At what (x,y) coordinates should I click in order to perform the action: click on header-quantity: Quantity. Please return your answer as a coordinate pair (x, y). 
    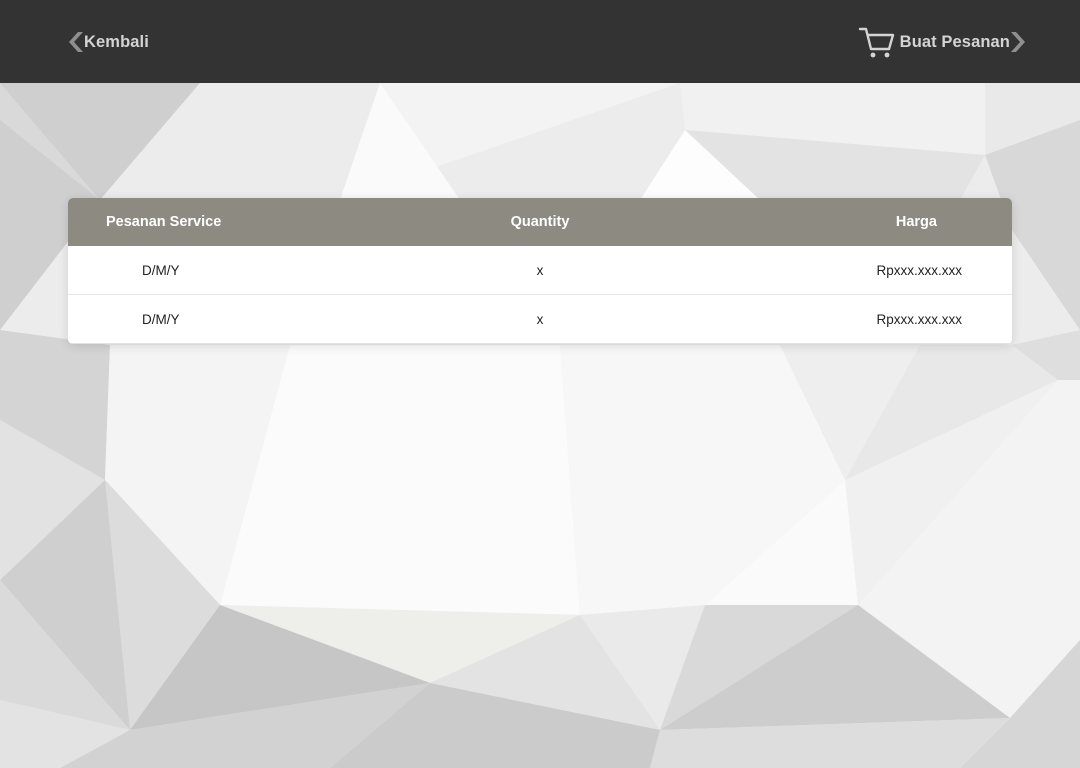
    Looking at the image, I should click on (540, 222).